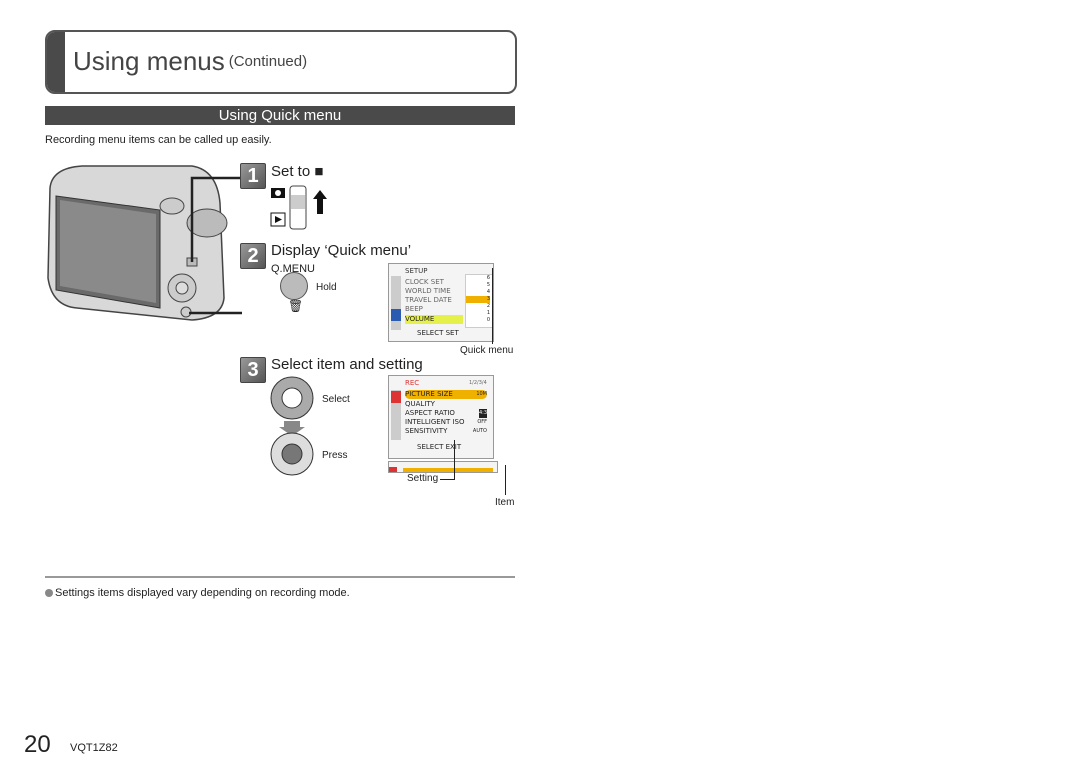 The width and height of the screenshot is (1080, 765). I want to click on rec-item: QUALITY, so click(420, 404).